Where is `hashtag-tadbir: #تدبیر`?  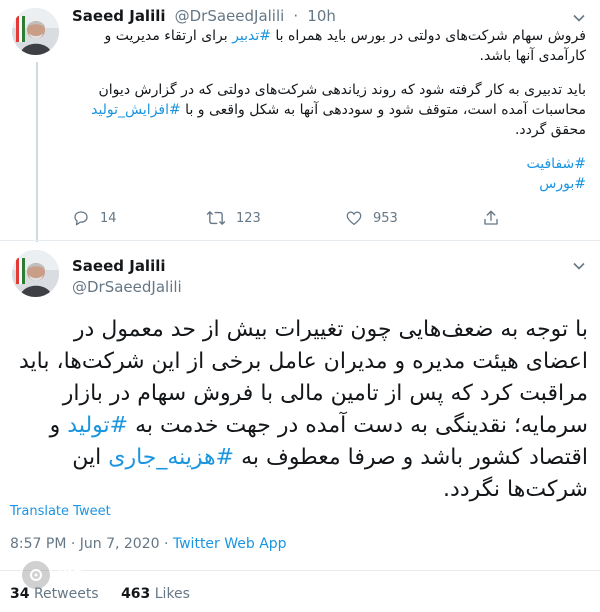
hashtag-tadbir: #تدبیر is located at coordinates (251, 36).